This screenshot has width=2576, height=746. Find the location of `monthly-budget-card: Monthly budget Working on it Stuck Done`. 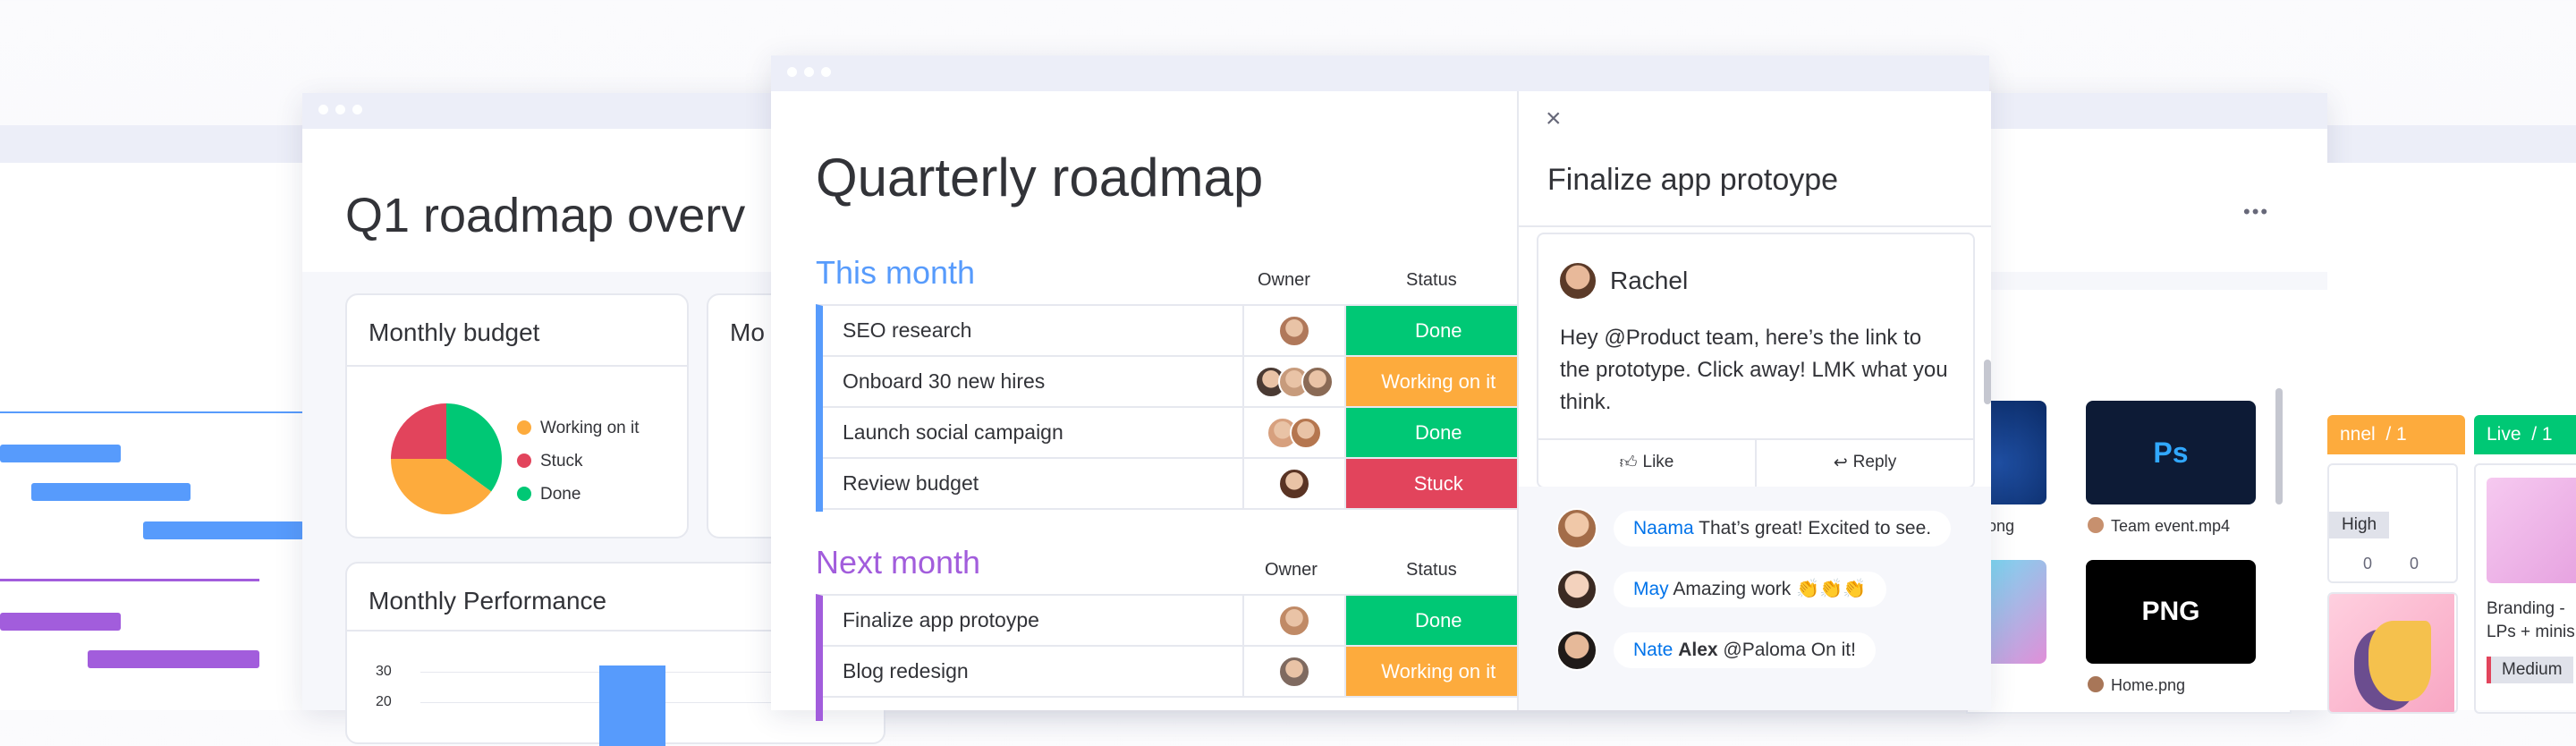

monthly-budget-card: Monthly budget Working on it Stuck Done is located at coordinates (517, 416).